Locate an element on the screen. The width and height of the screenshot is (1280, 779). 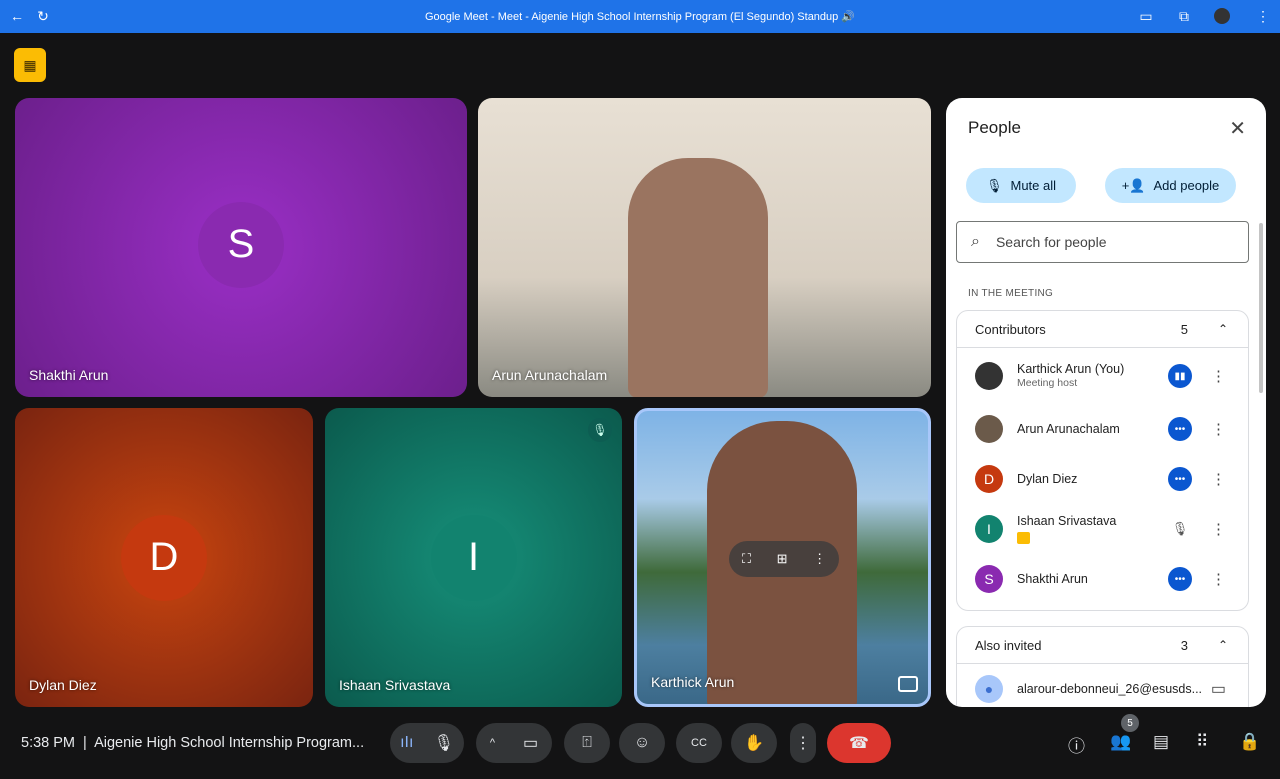
audio-level-icon: ıIı is located at coordinates (407, 742).